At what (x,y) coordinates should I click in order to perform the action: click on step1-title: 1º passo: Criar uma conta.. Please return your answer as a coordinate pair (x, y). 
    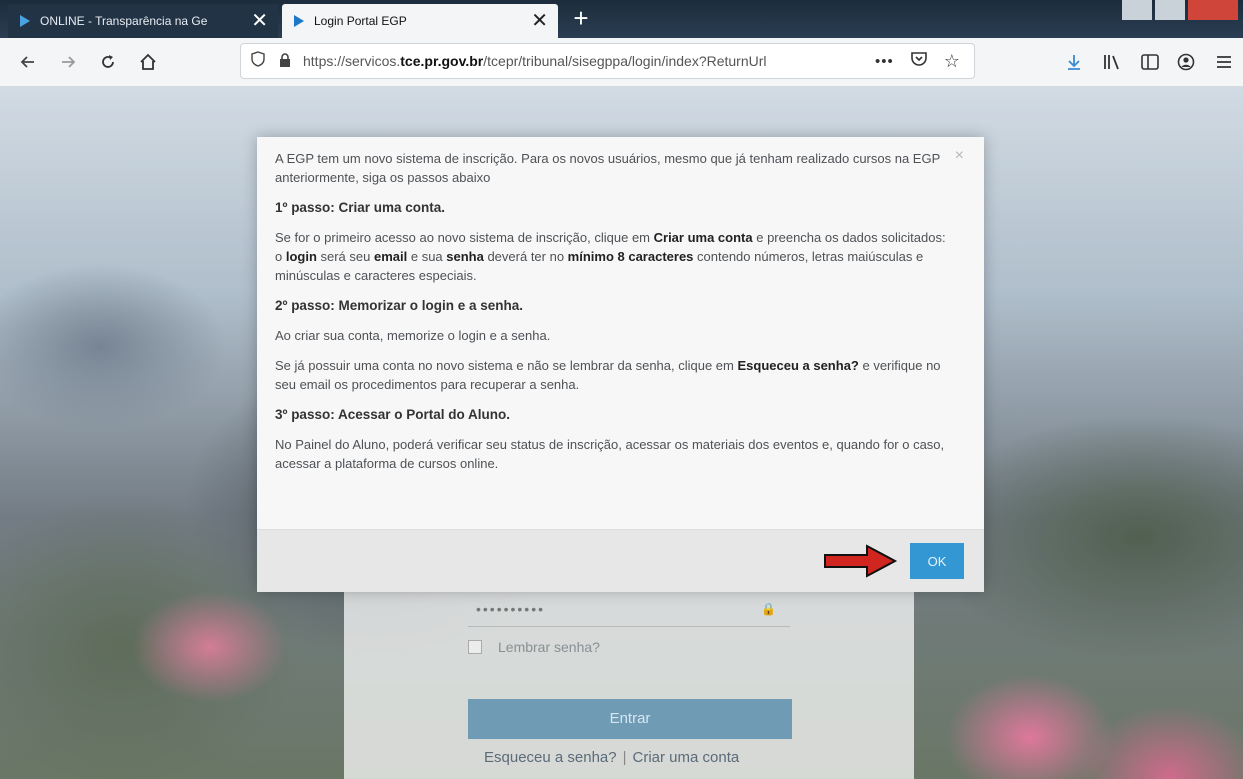
    Looking at the image, I should click on (360, 207).